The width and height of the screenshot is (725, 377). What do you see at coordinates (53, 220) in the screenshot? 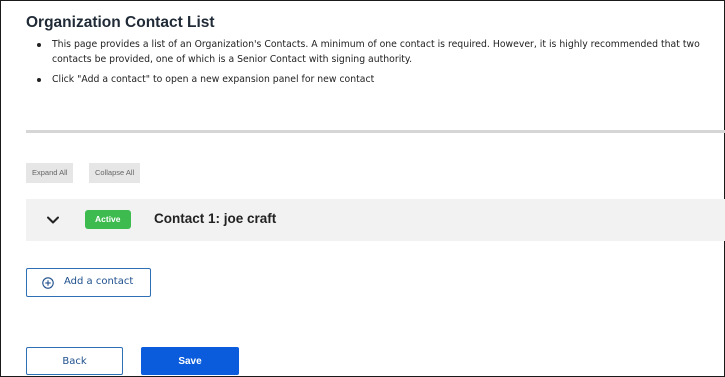
I see `chevron-down-icon` at bounding box center [53, 220].